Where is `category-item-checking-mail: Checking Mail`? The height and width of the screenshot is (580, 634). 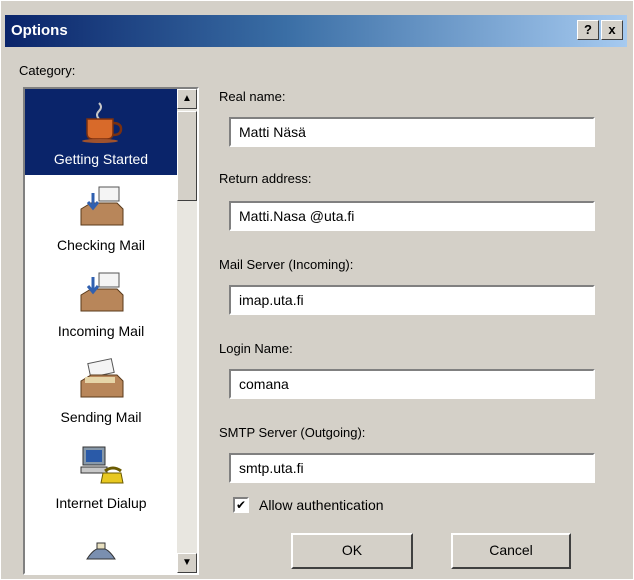
category-item-checking-mail: Checking Mail is located at coordinates (101, 218).